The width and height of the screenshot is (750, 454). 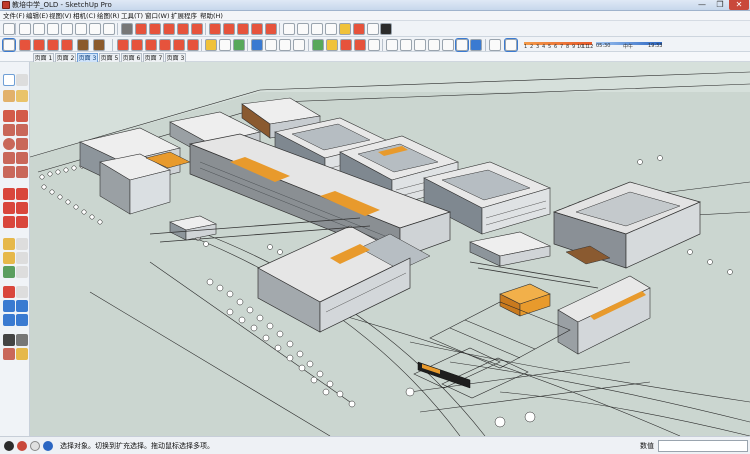 I want to click on shadow-month-slider: 1 2 3 4 5 6 7 8 9 10 11 12, so click(x=558, y=44).